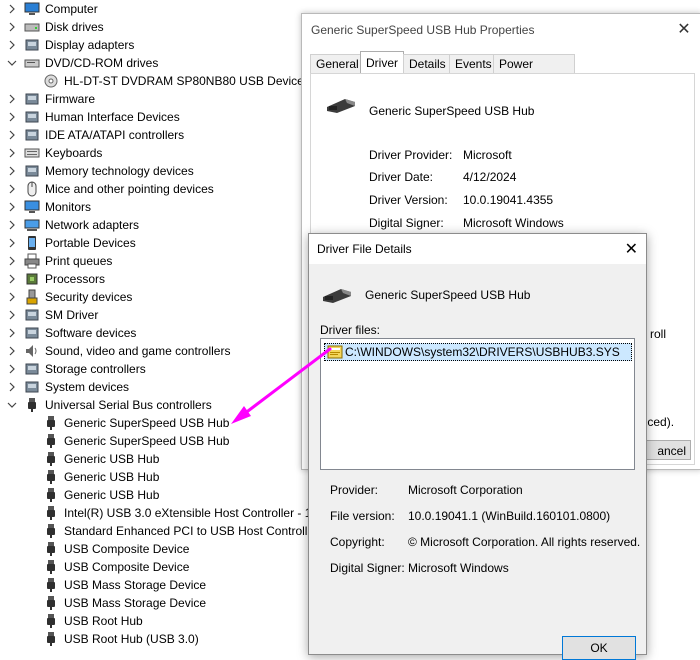  I want to click on tree-category-item: DVD/CD-ROM drives, so click(160, 63).